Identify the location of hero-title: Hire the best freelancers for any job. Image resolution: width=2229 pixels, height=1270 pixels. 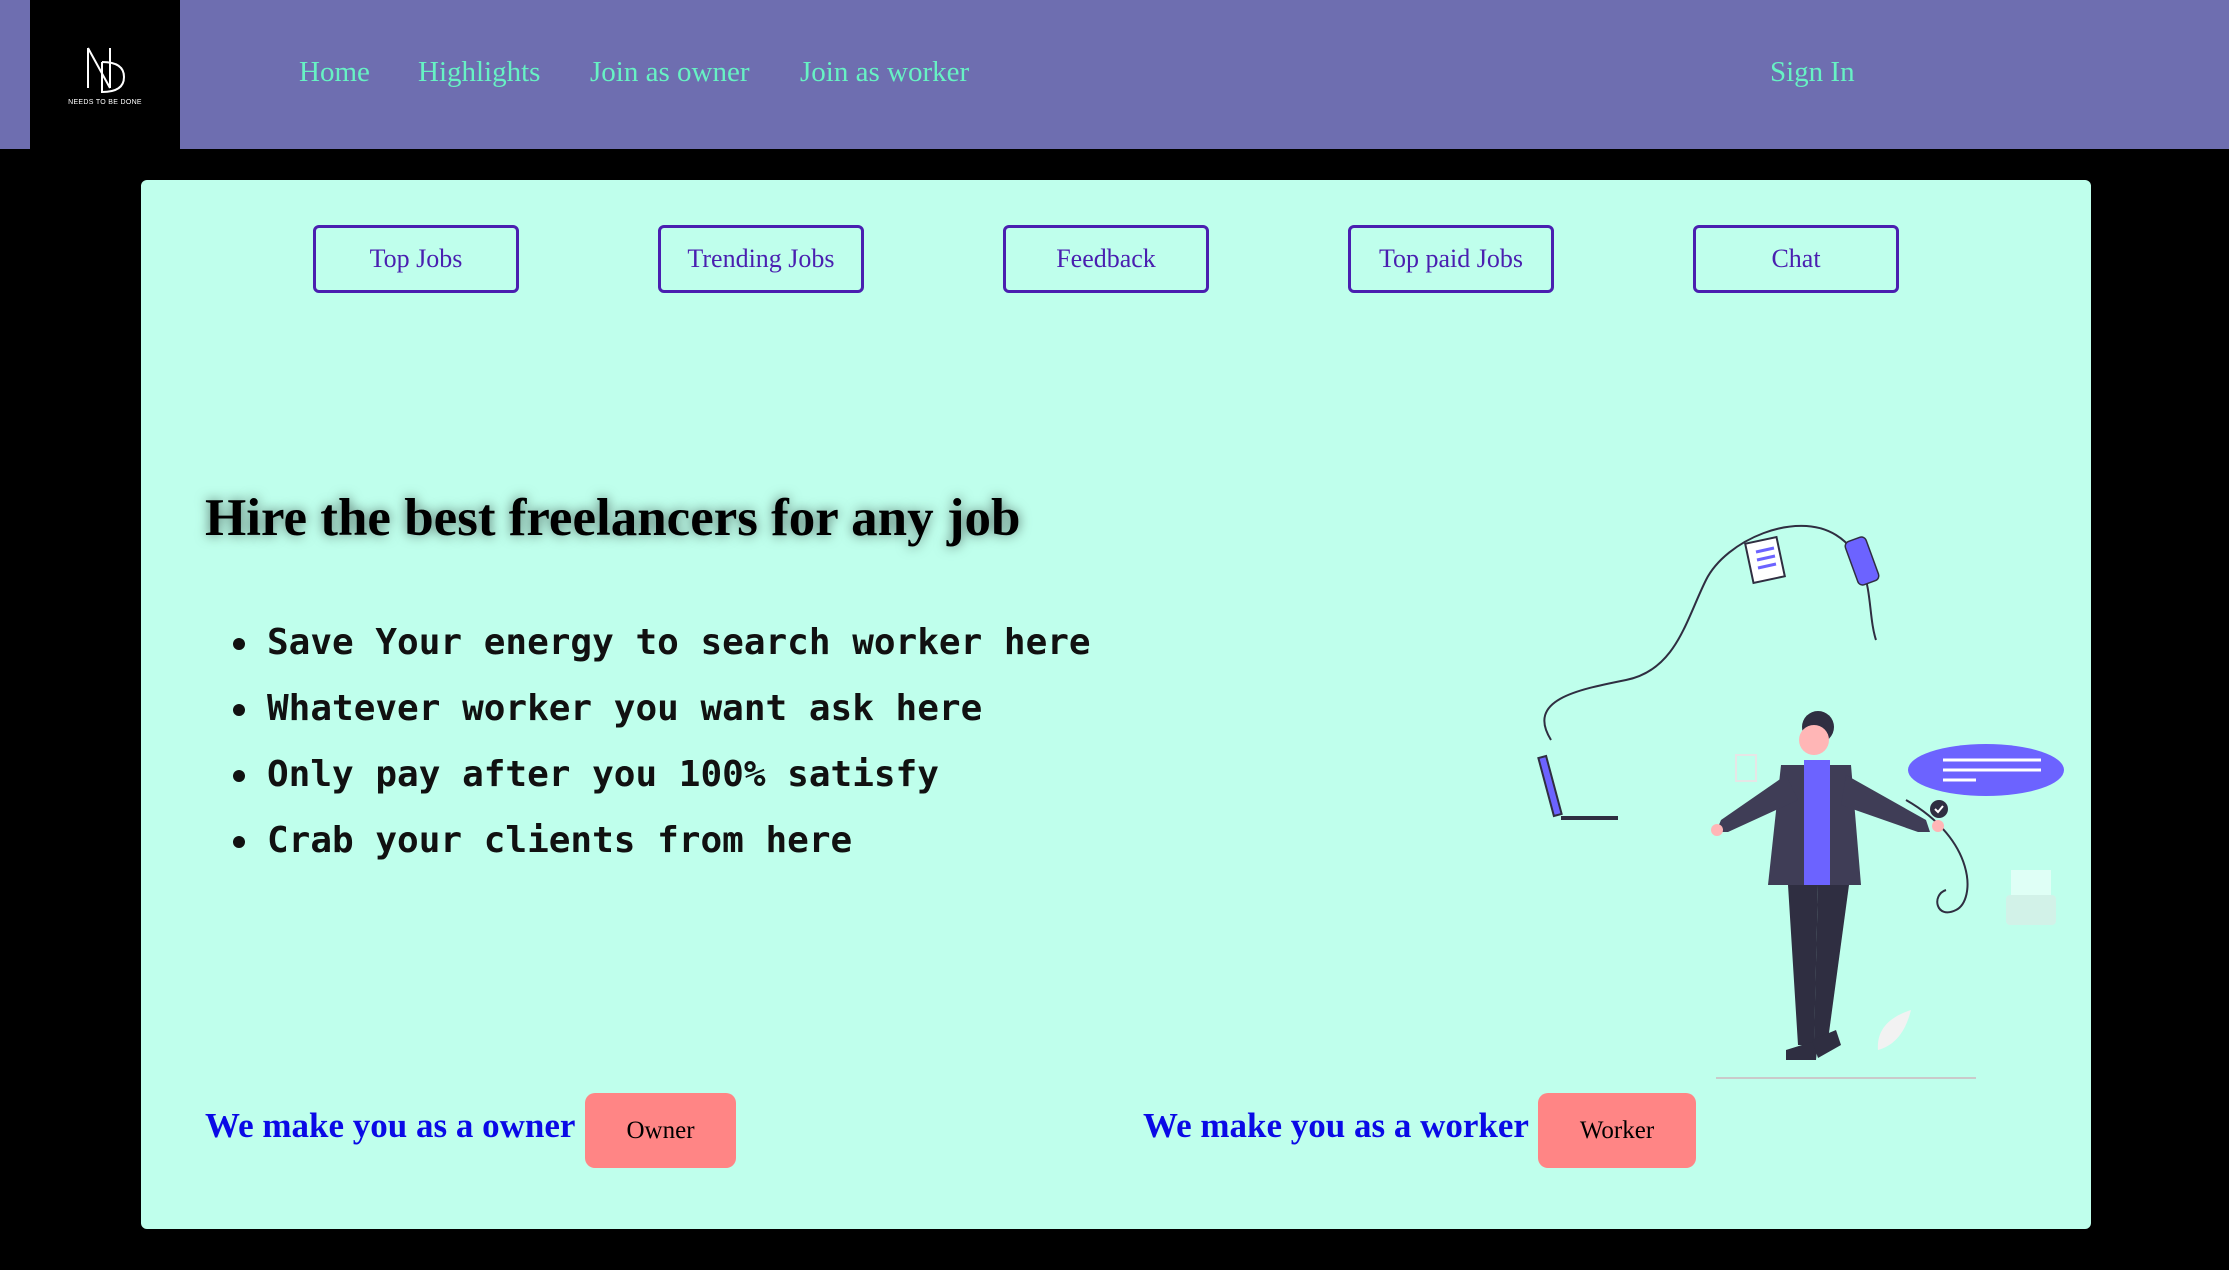
(613, 518).